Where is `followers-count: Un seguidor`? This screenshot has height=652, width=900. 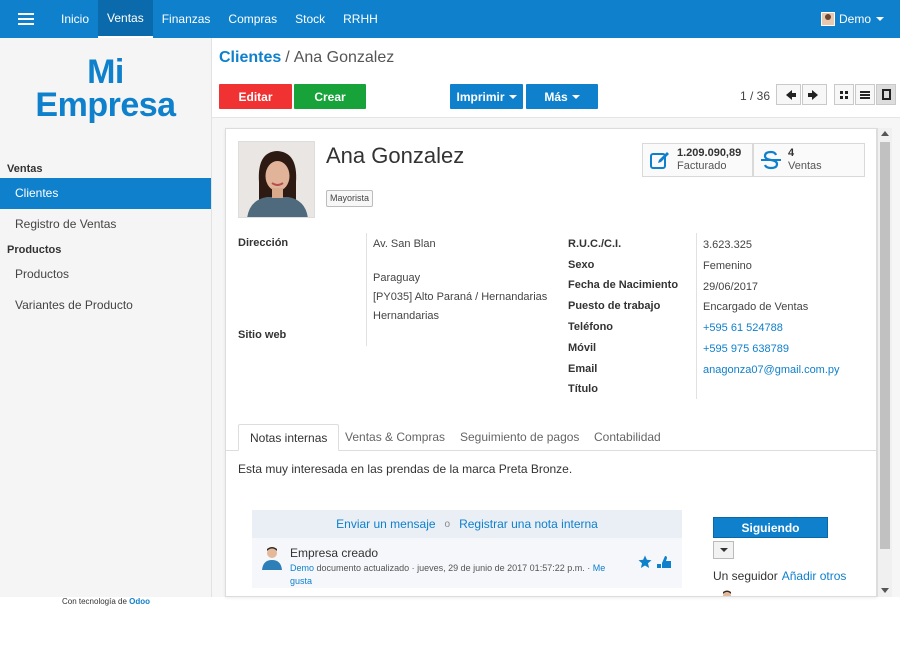
followers-count: Un seguidor is located at coordinates (745, 576).